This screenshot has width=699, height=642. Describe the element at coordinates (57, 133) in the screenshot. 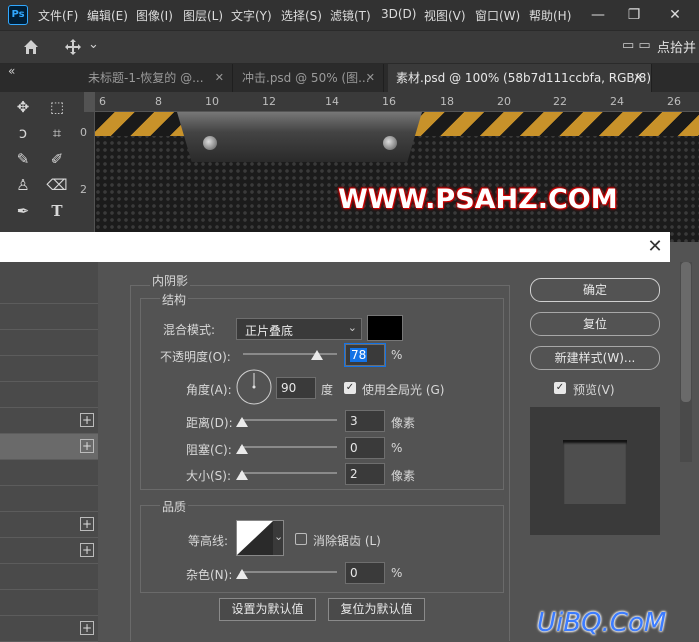

I see `crop-tool-icon: ⌗` at that location.